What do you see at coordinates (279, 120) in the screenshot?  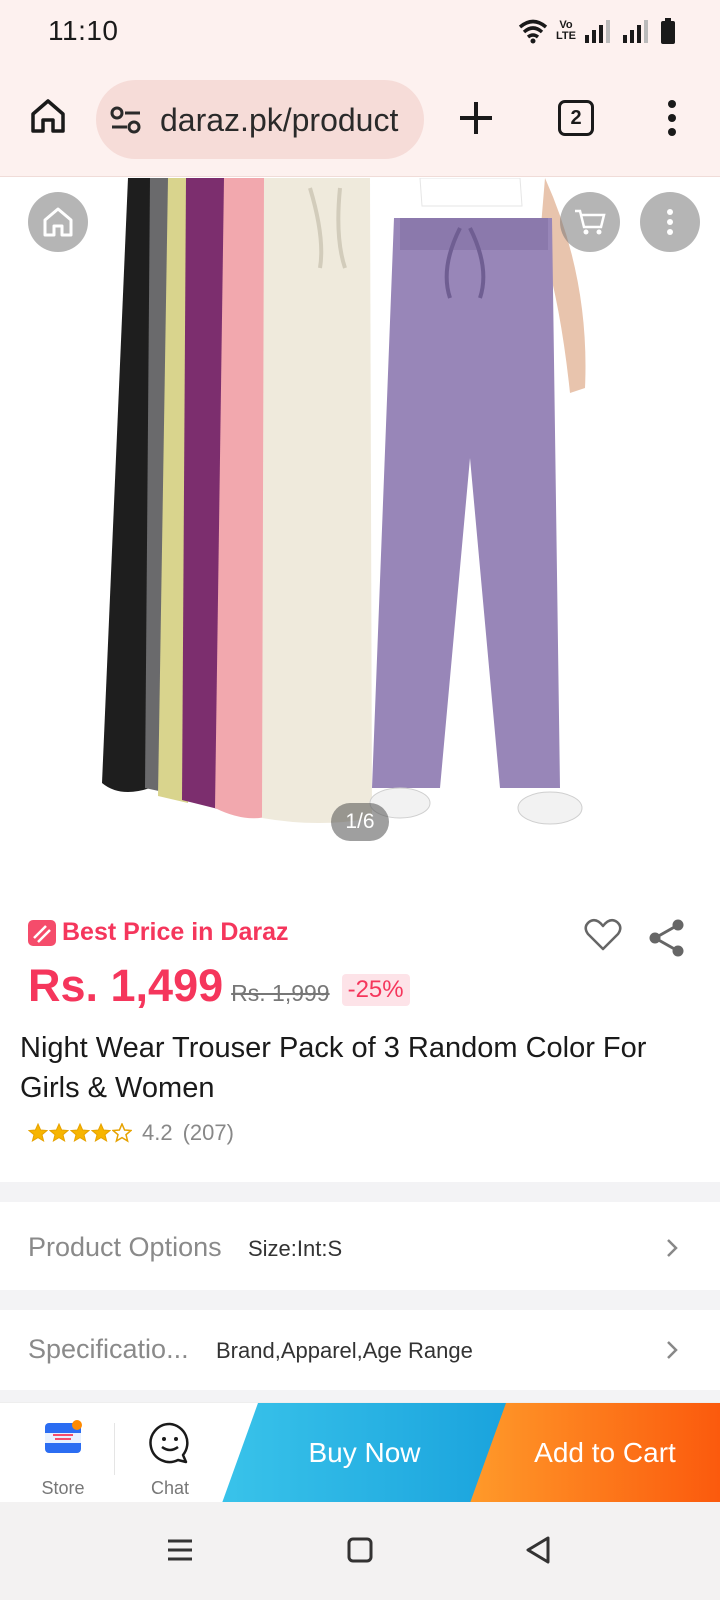 I see `url-text: daraz.pk/product` at bounding box center [279, 120].